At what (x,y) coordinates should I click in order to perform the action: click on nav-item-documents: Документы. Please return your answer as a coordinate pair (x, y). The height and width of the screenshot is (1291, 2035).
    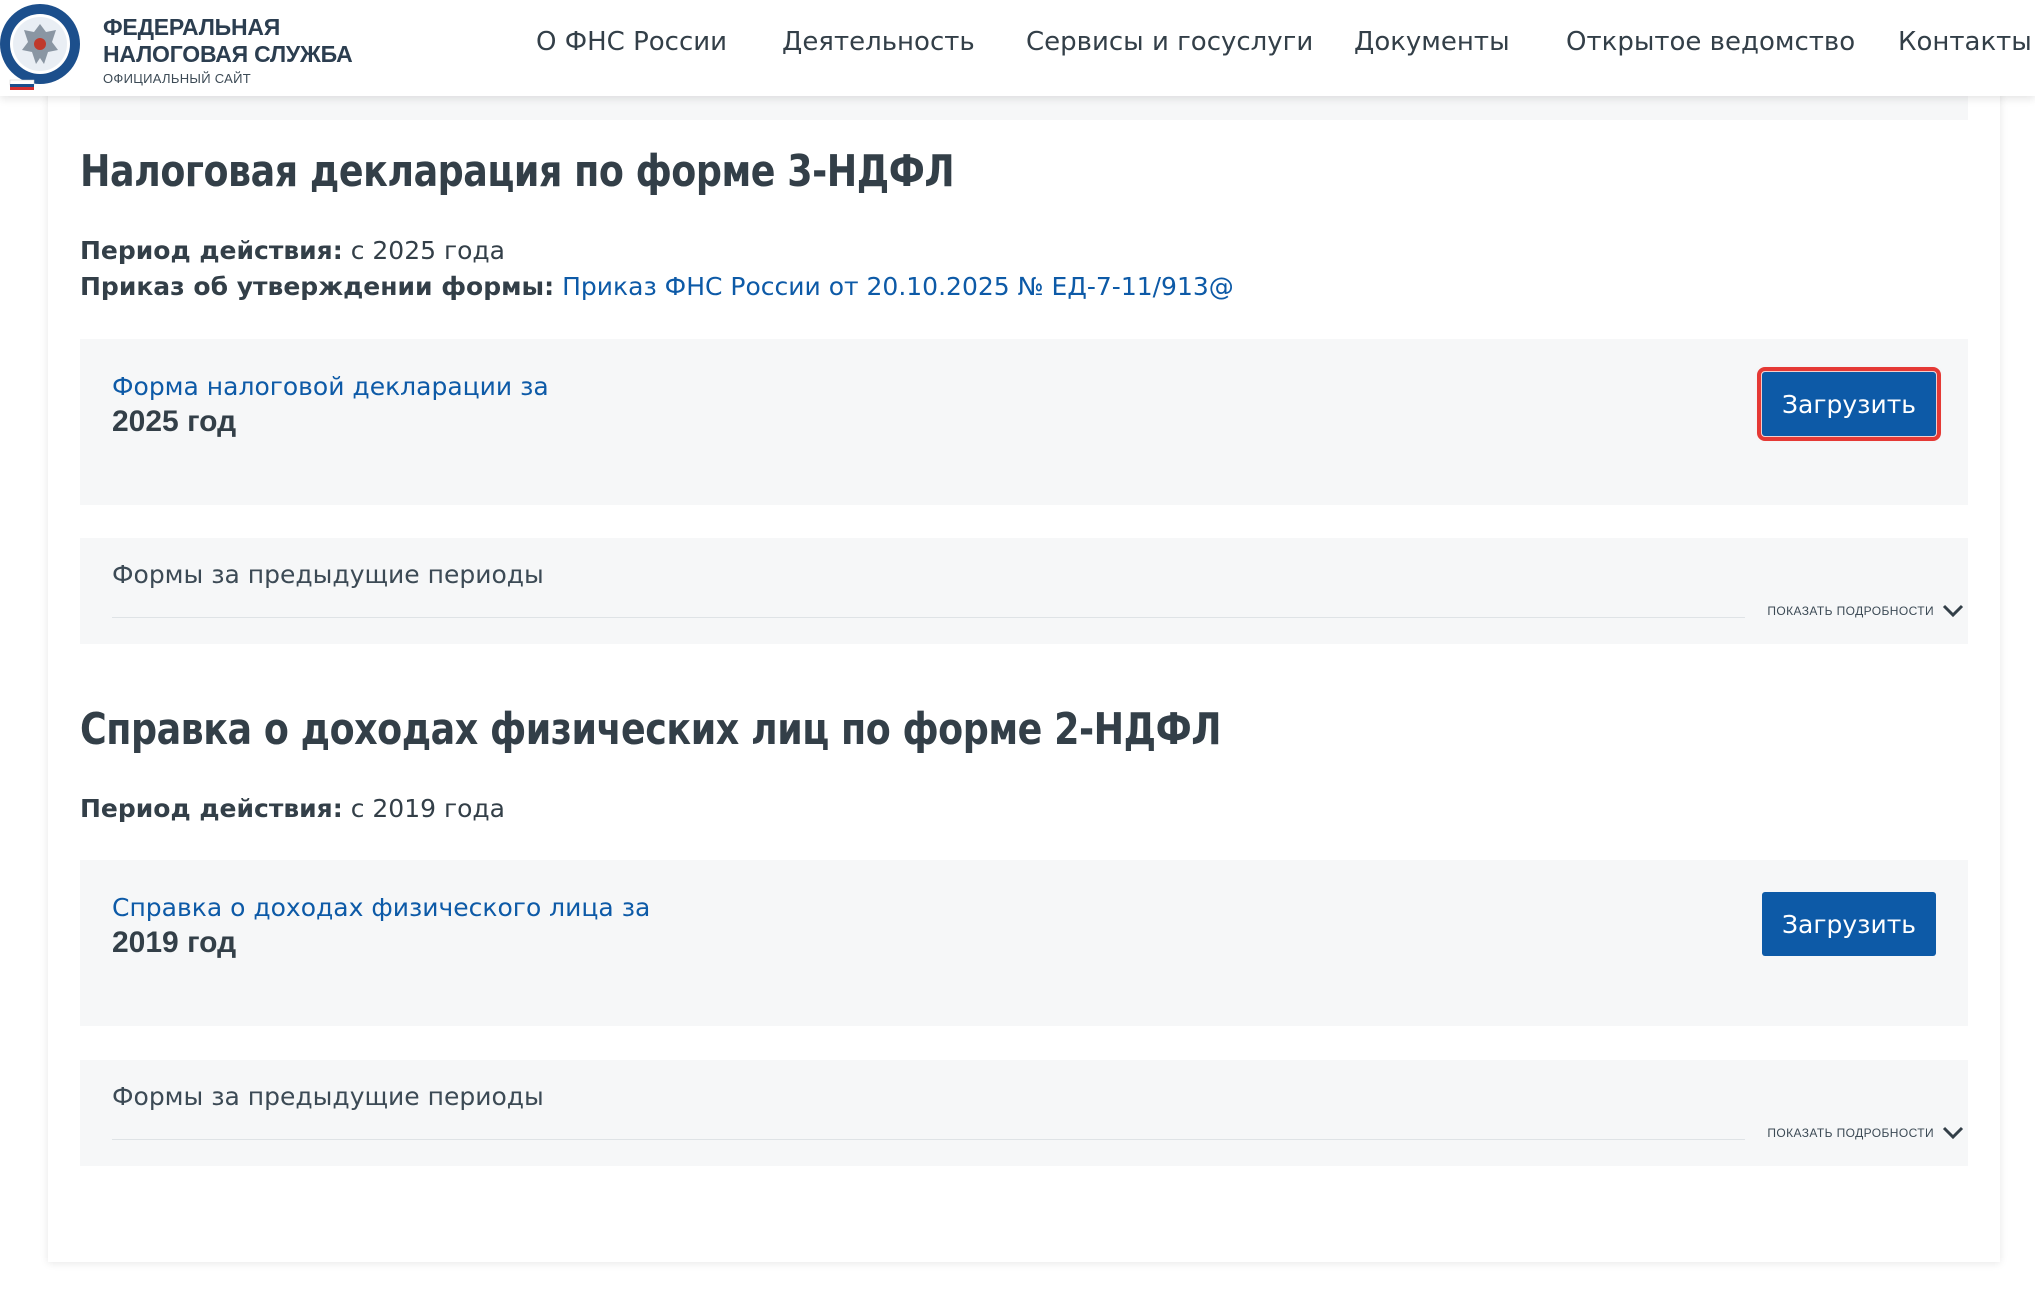
    Looking at the image, I should click on (1432, 42).